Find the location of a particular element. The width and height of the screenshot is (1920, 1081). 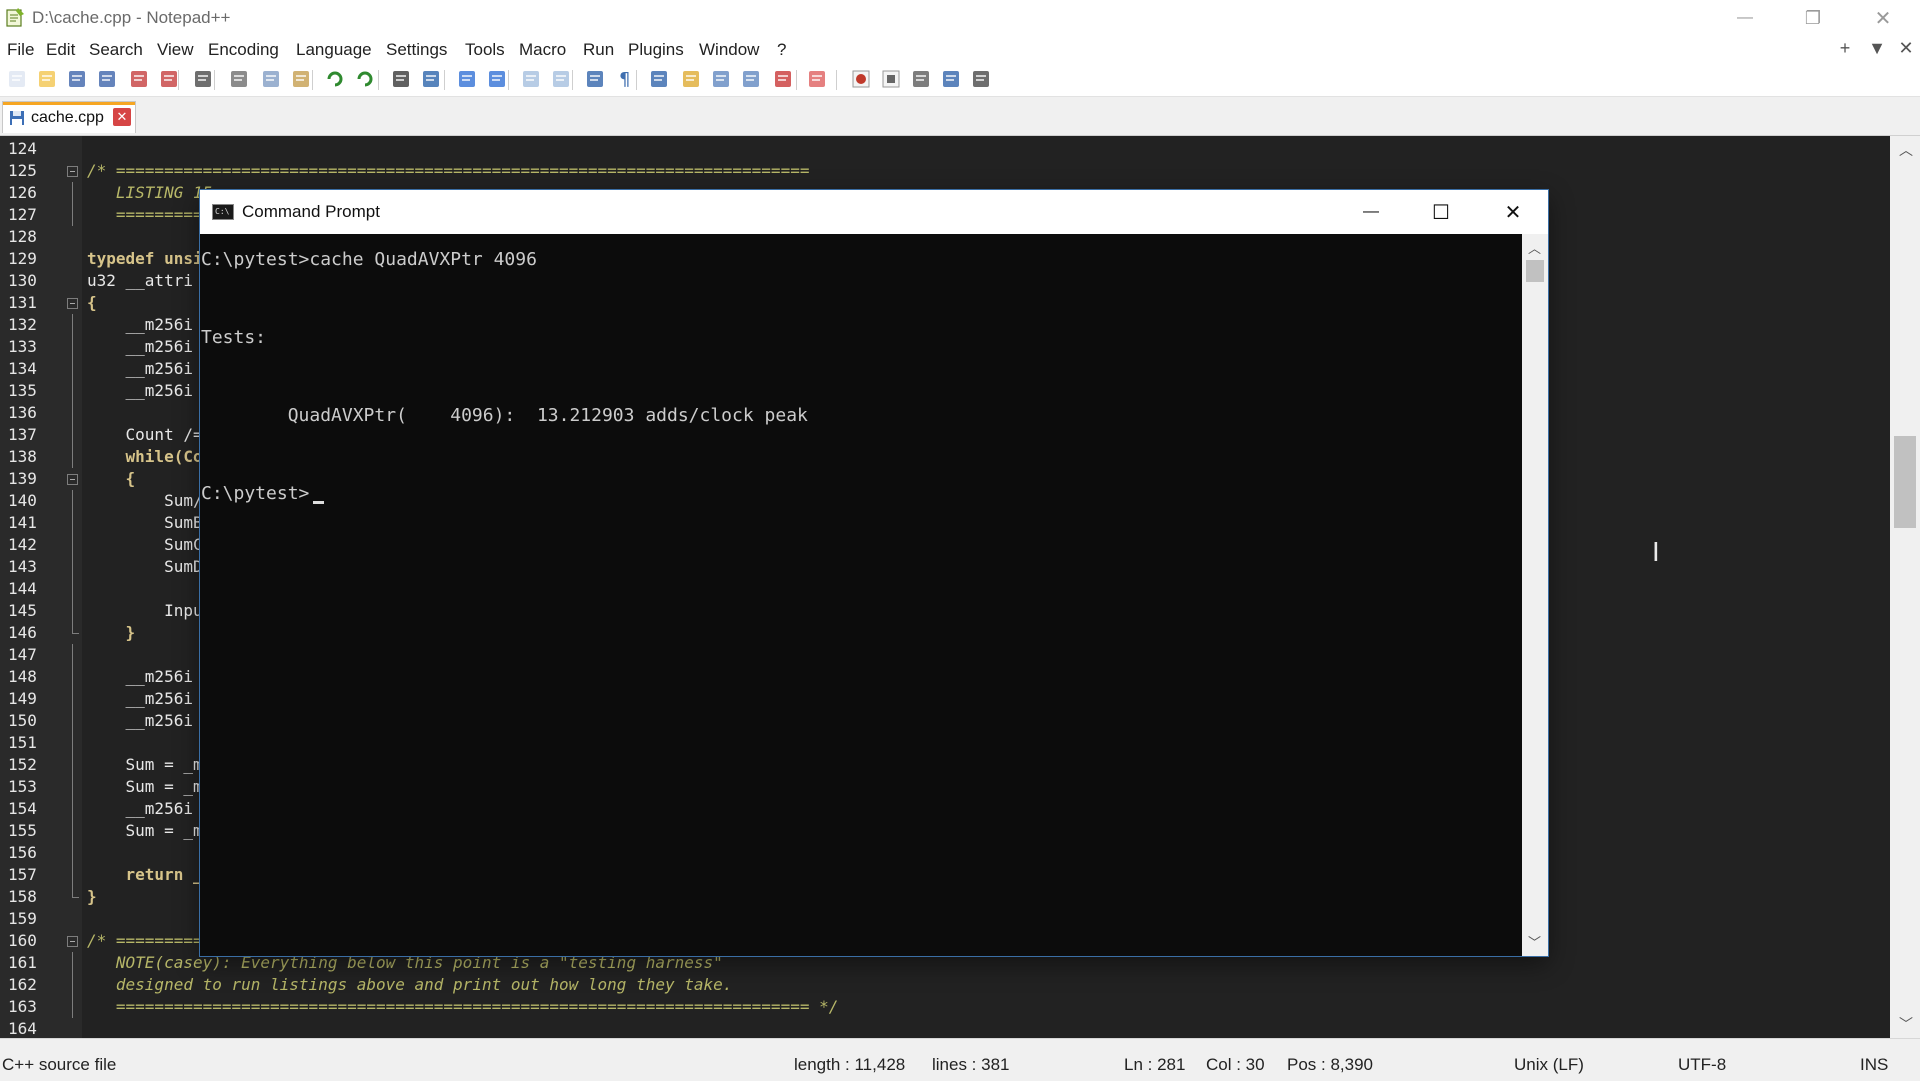

cmd-scrollbar: ︿ ﹀ is located at coordinates (1535, 595).